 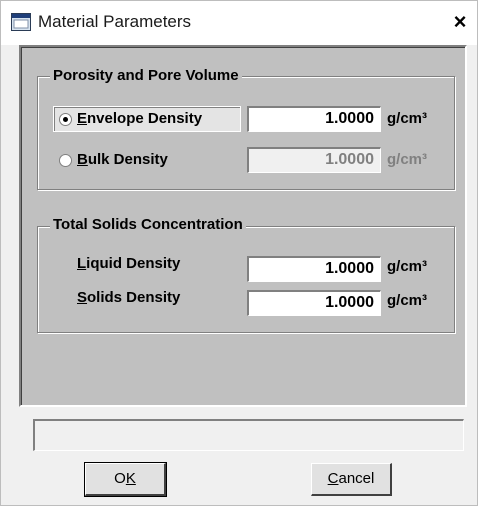 What do you see at coordinates (146, 76) in the screenshot?
I see `porosity-group-title: Porosity and Pore Volume` at bounding box center [146, 76].